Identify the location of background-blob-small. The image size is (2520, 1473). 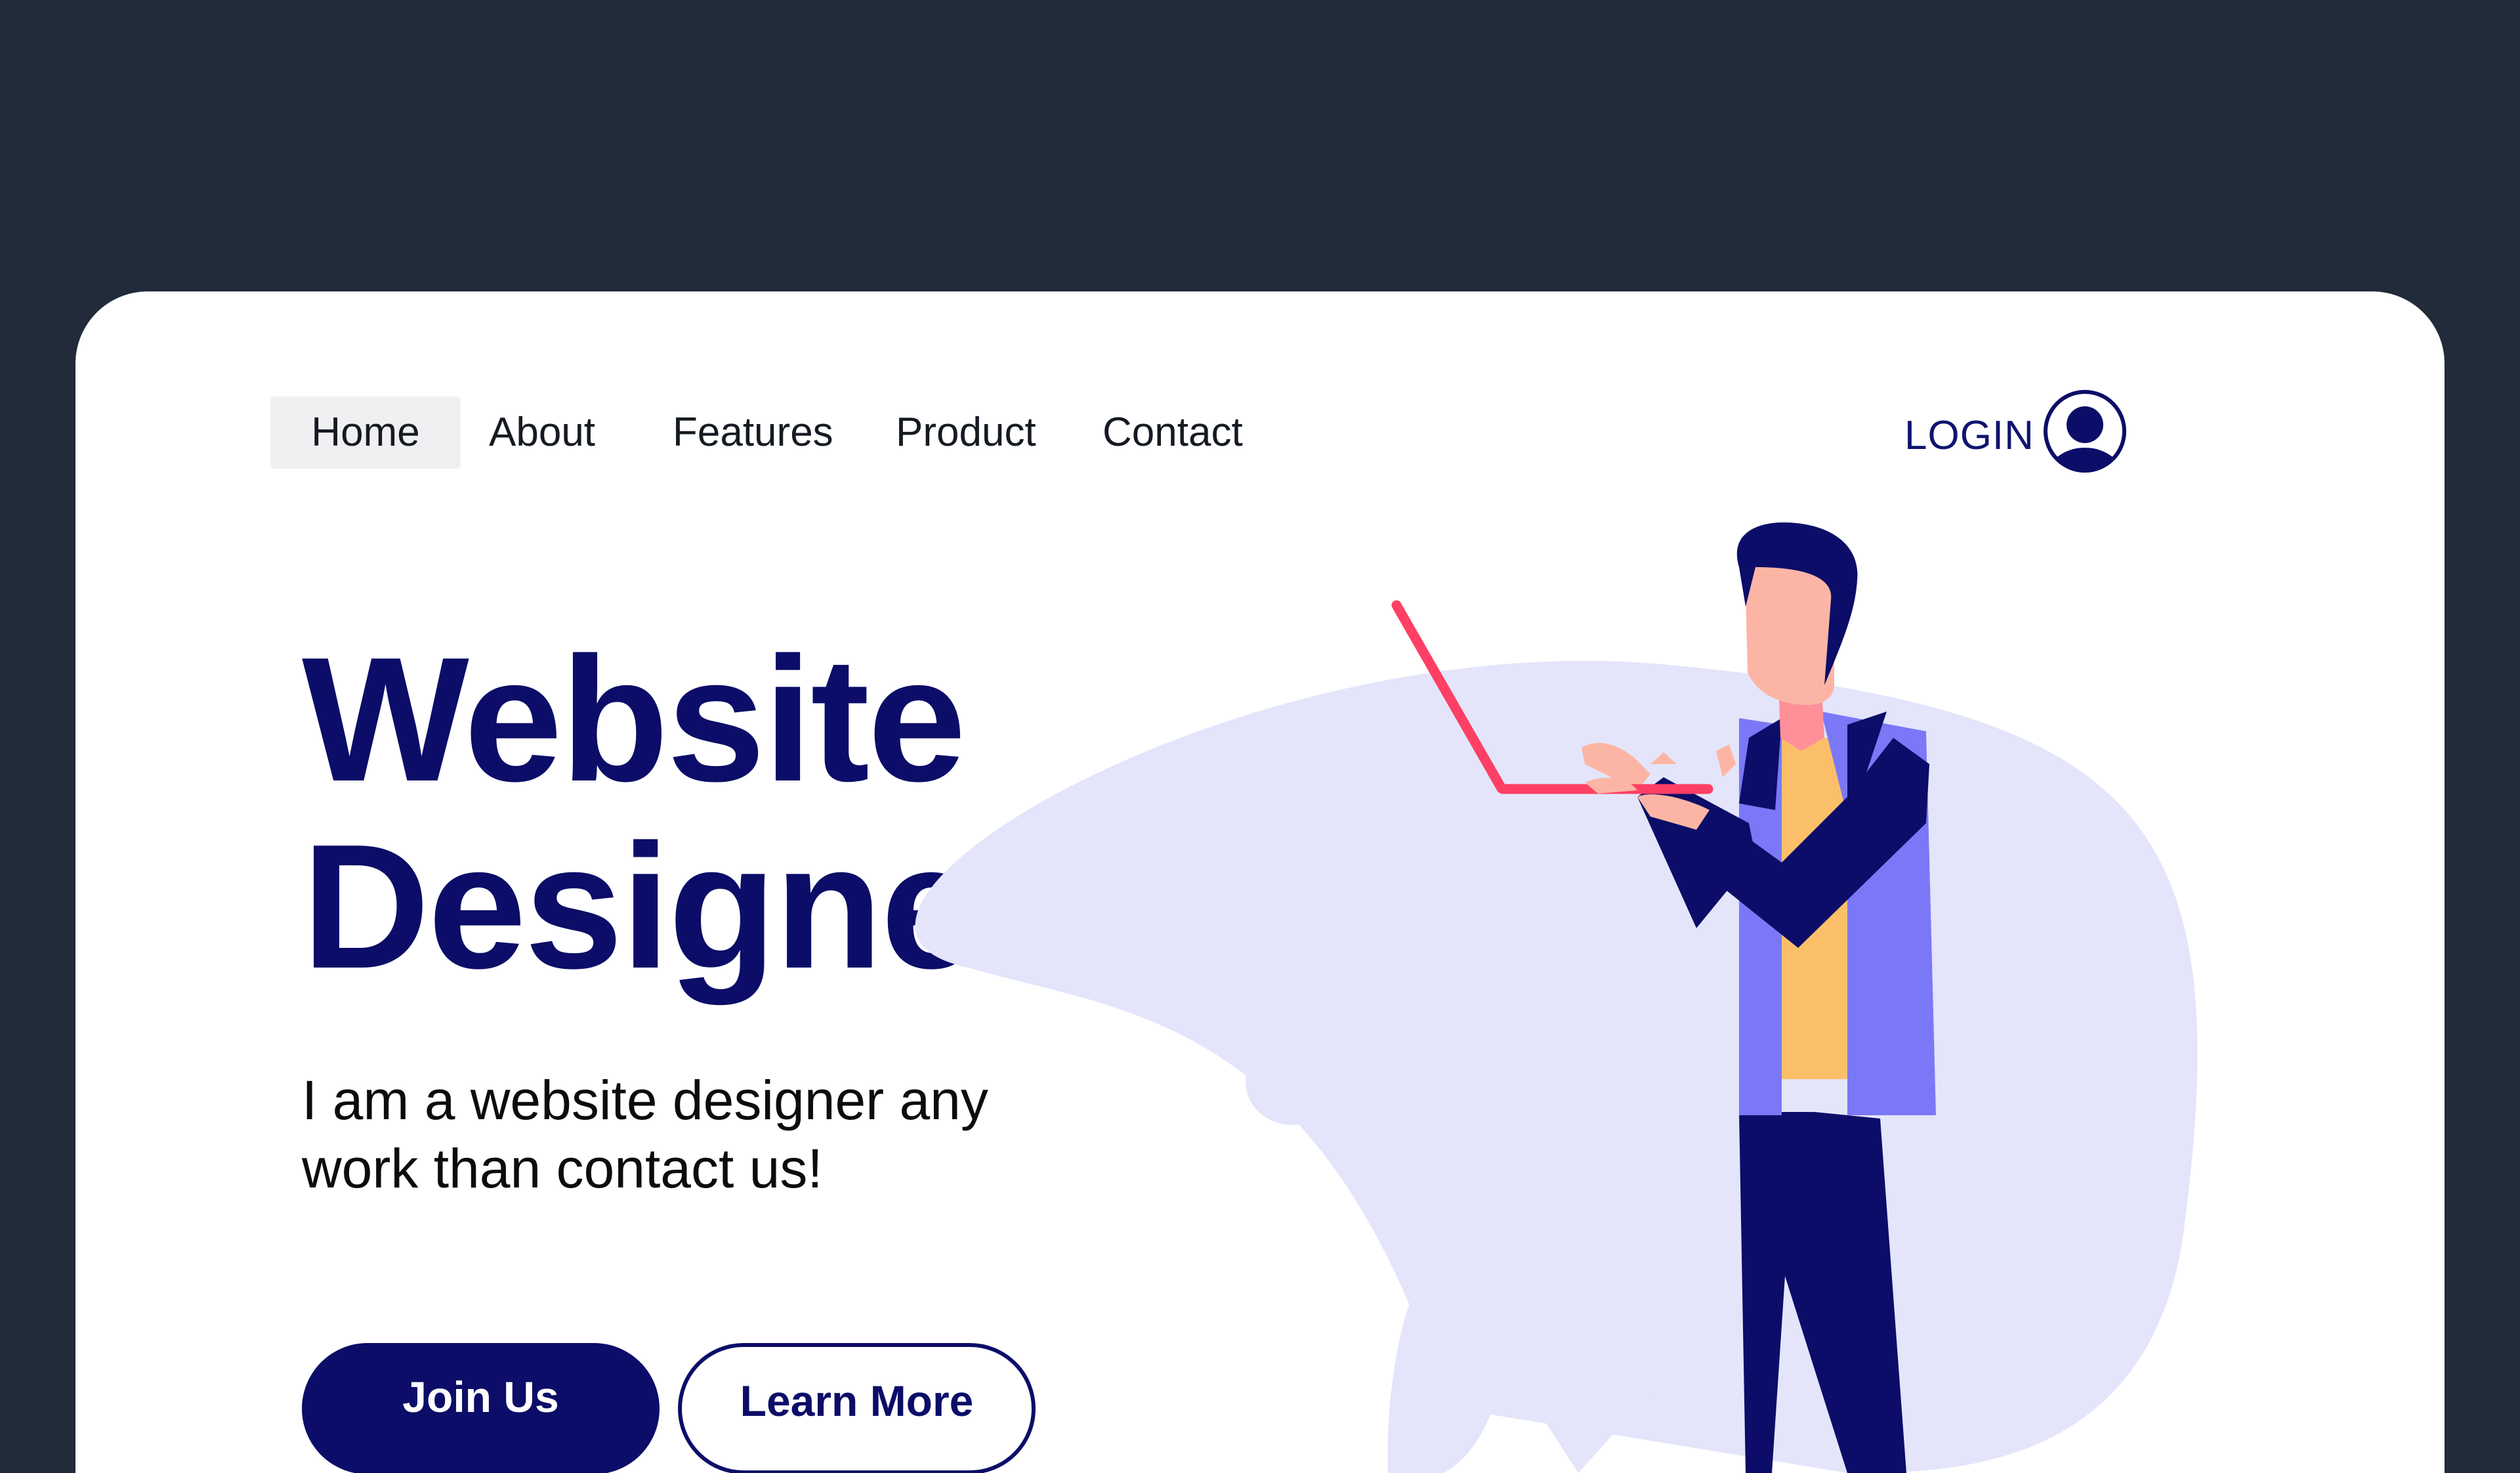
(1293, 1082).